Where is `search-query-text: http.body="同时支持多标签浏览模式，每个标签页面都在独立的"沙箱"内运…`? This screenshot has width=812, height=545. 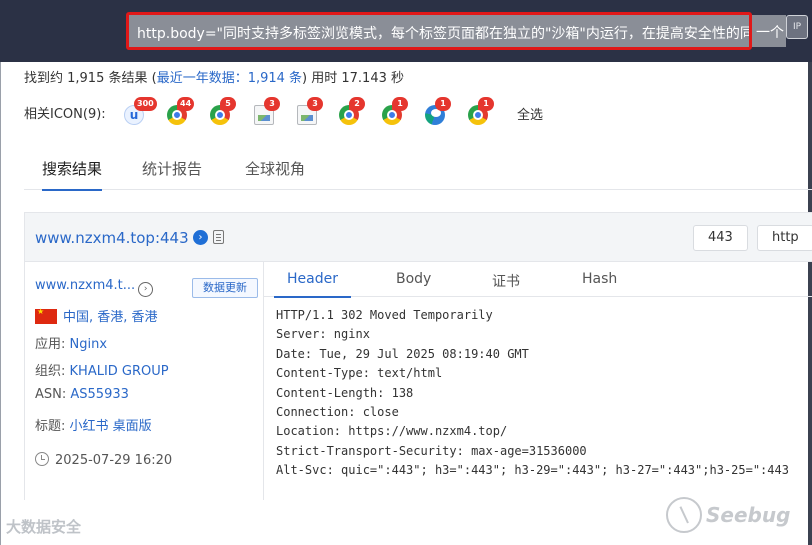
search-query-text: http.body="同时支持多标签浏览模式，每个标签页面都在独立的"沙箱"内运… is located at coordinates (444, 34).